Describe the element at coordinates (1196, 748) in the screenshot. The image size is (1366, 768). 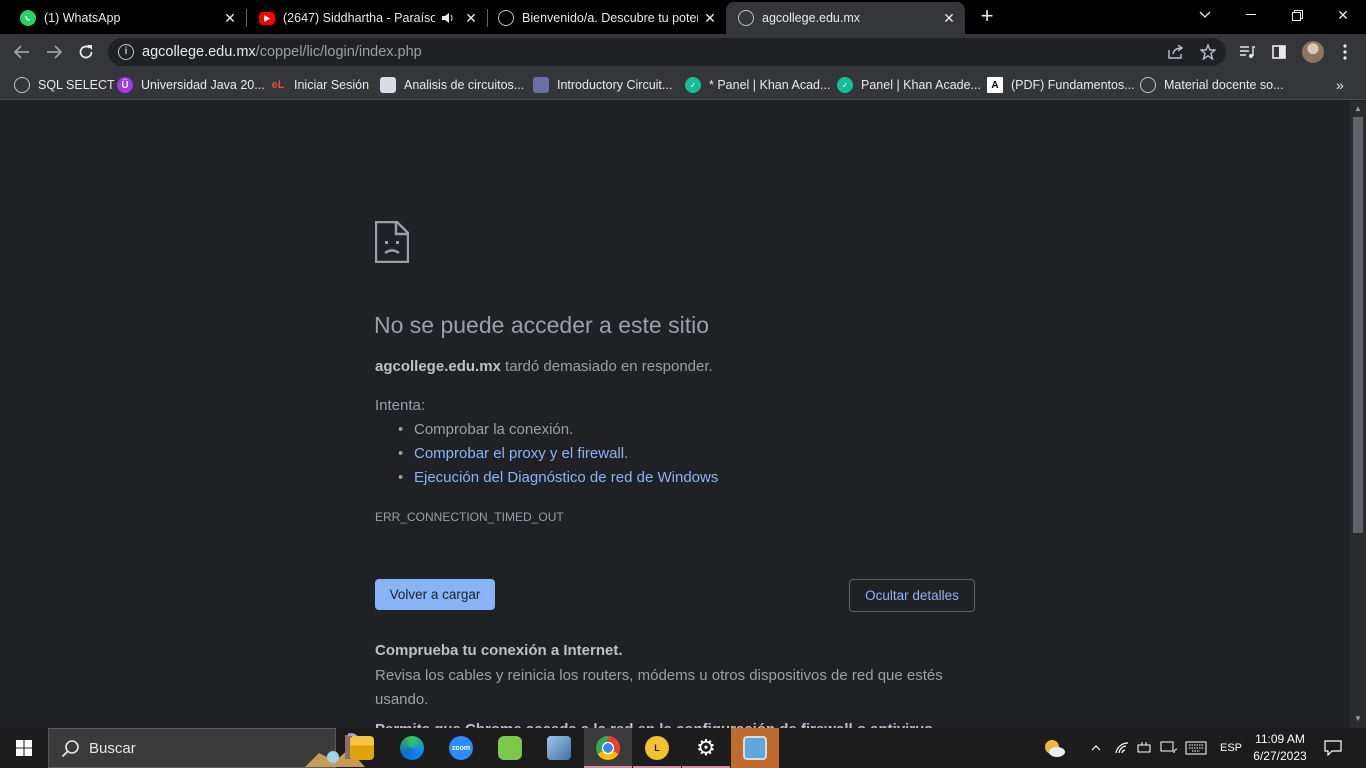
I see `keyboard-icon` at that location.